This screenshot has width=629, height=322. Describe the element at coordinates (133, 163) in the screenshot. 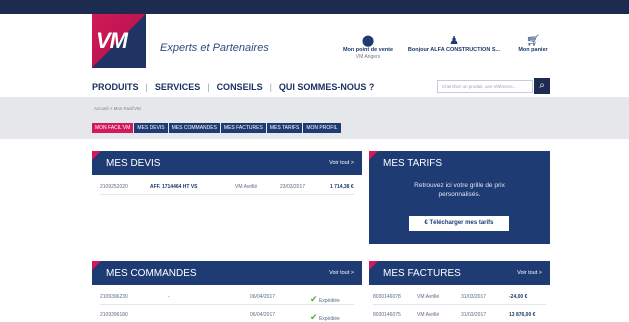

I see `devis-title: MES DEVIS` at that location.